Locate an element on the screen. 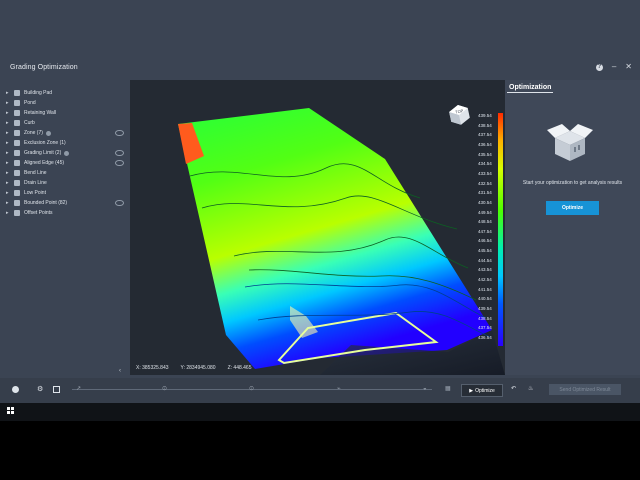 The width and height of the screenshot is (640, 480). pond-icon is located at coordinates (17, 103).